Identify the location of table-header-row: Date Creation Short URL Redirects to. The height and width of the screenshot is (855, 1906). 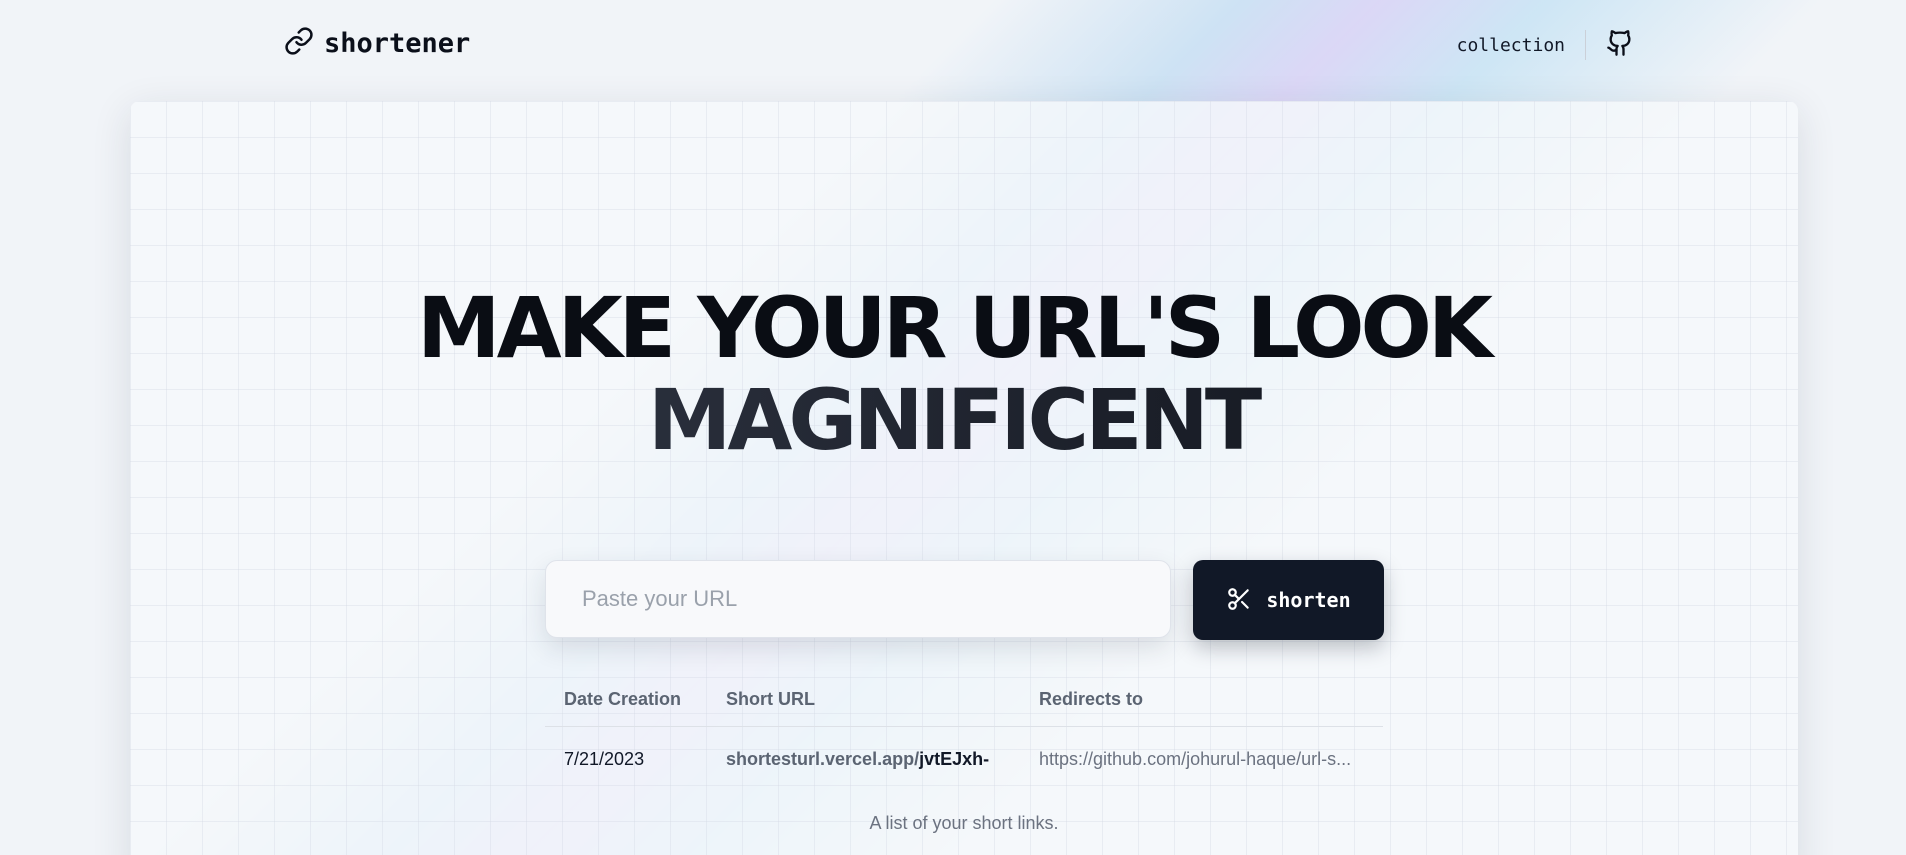
(964, 699).